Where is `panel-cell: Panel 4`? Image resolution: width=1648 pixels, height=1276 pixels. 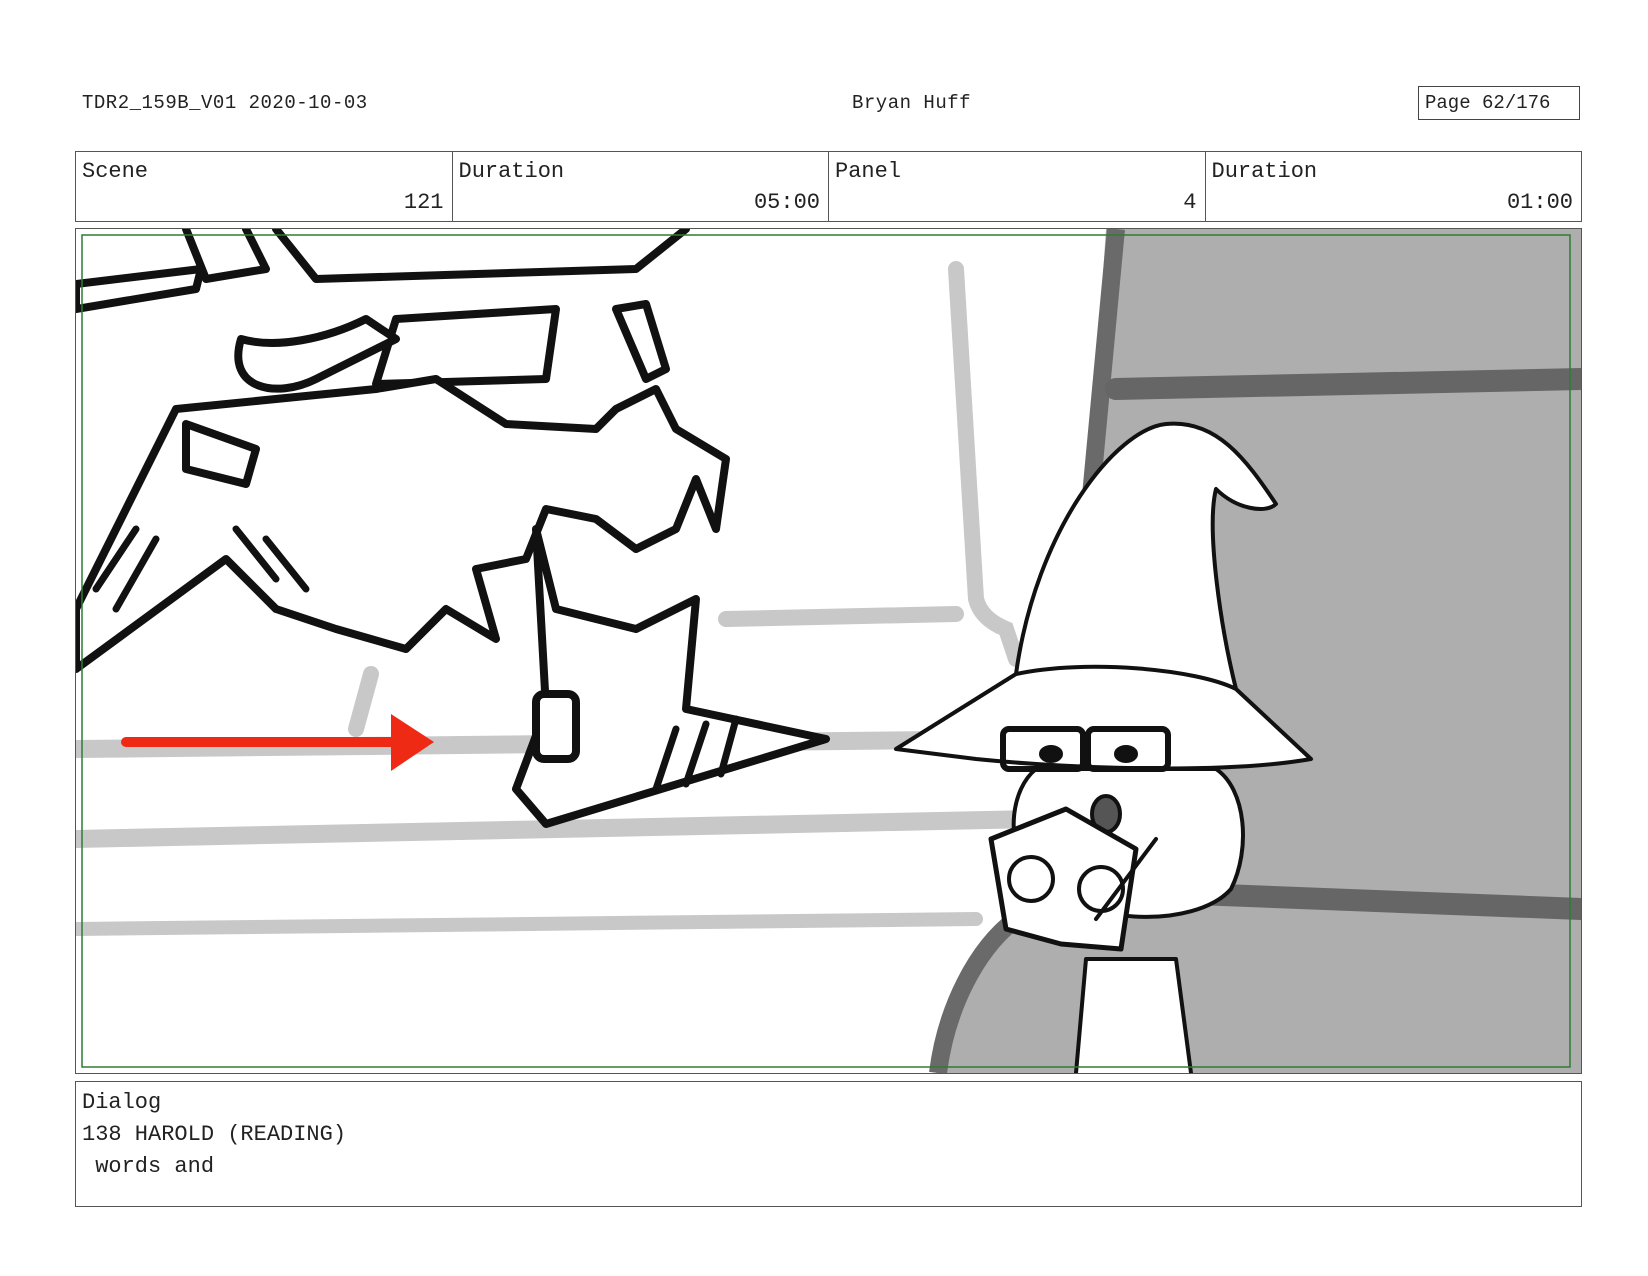
panel-cell: Panel 4 is located at coordinates (1017, 186).